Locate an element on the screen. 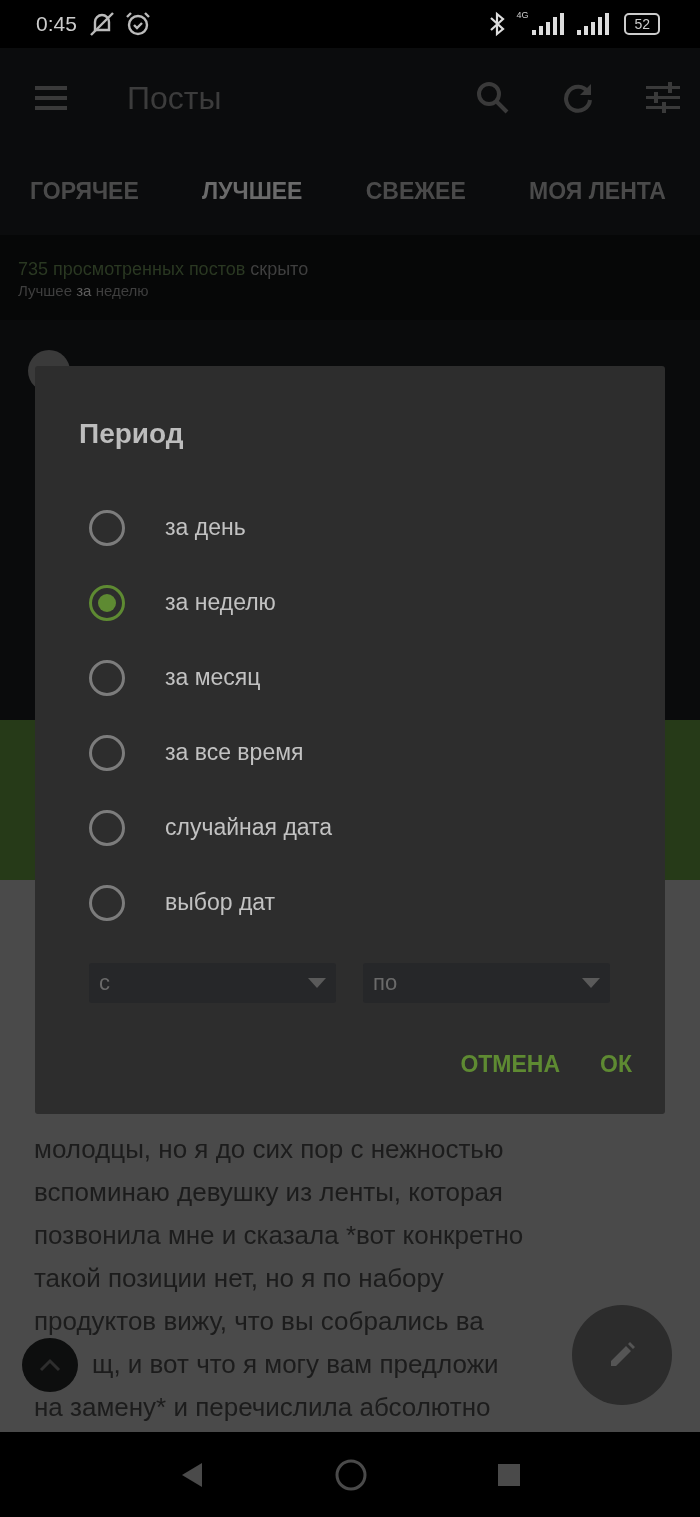 This screenshot has height=1517, width=700. search-icon is located at coordinates (493, 98).